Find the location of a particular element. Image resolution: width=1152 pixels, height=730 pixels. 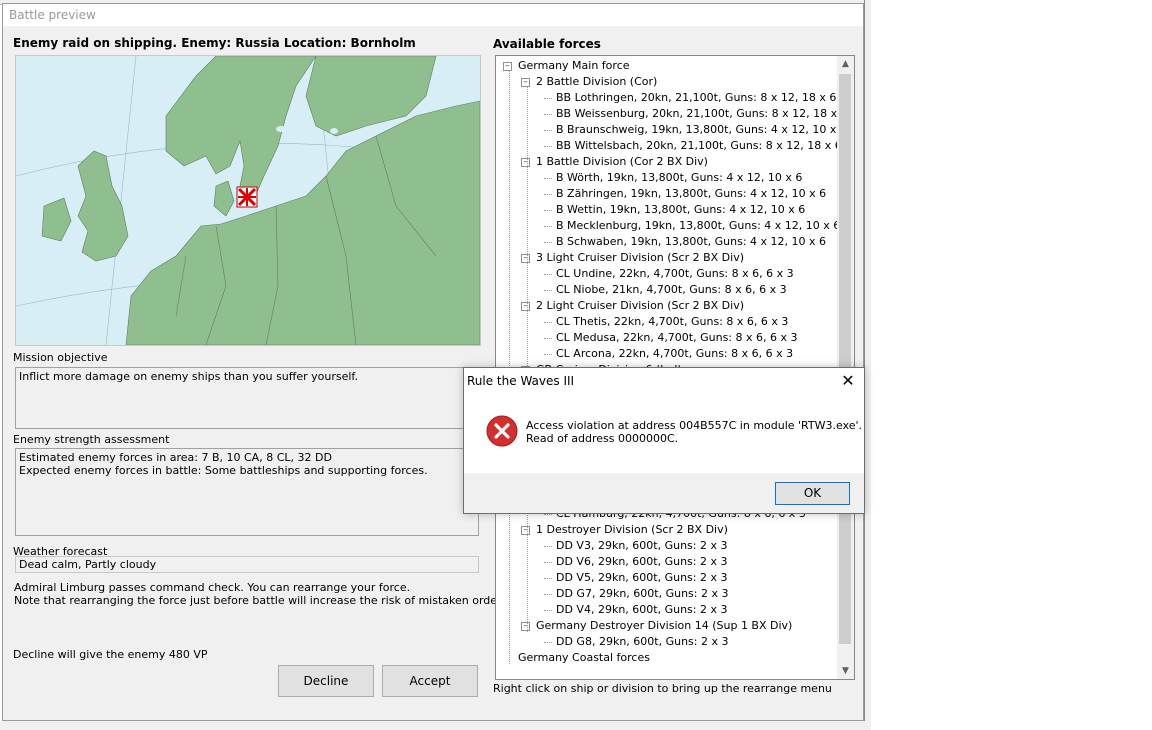

ship-item: DD V3, 29kn, 600t, Guns: 2 x 3 is located at coordinates (642, 546).